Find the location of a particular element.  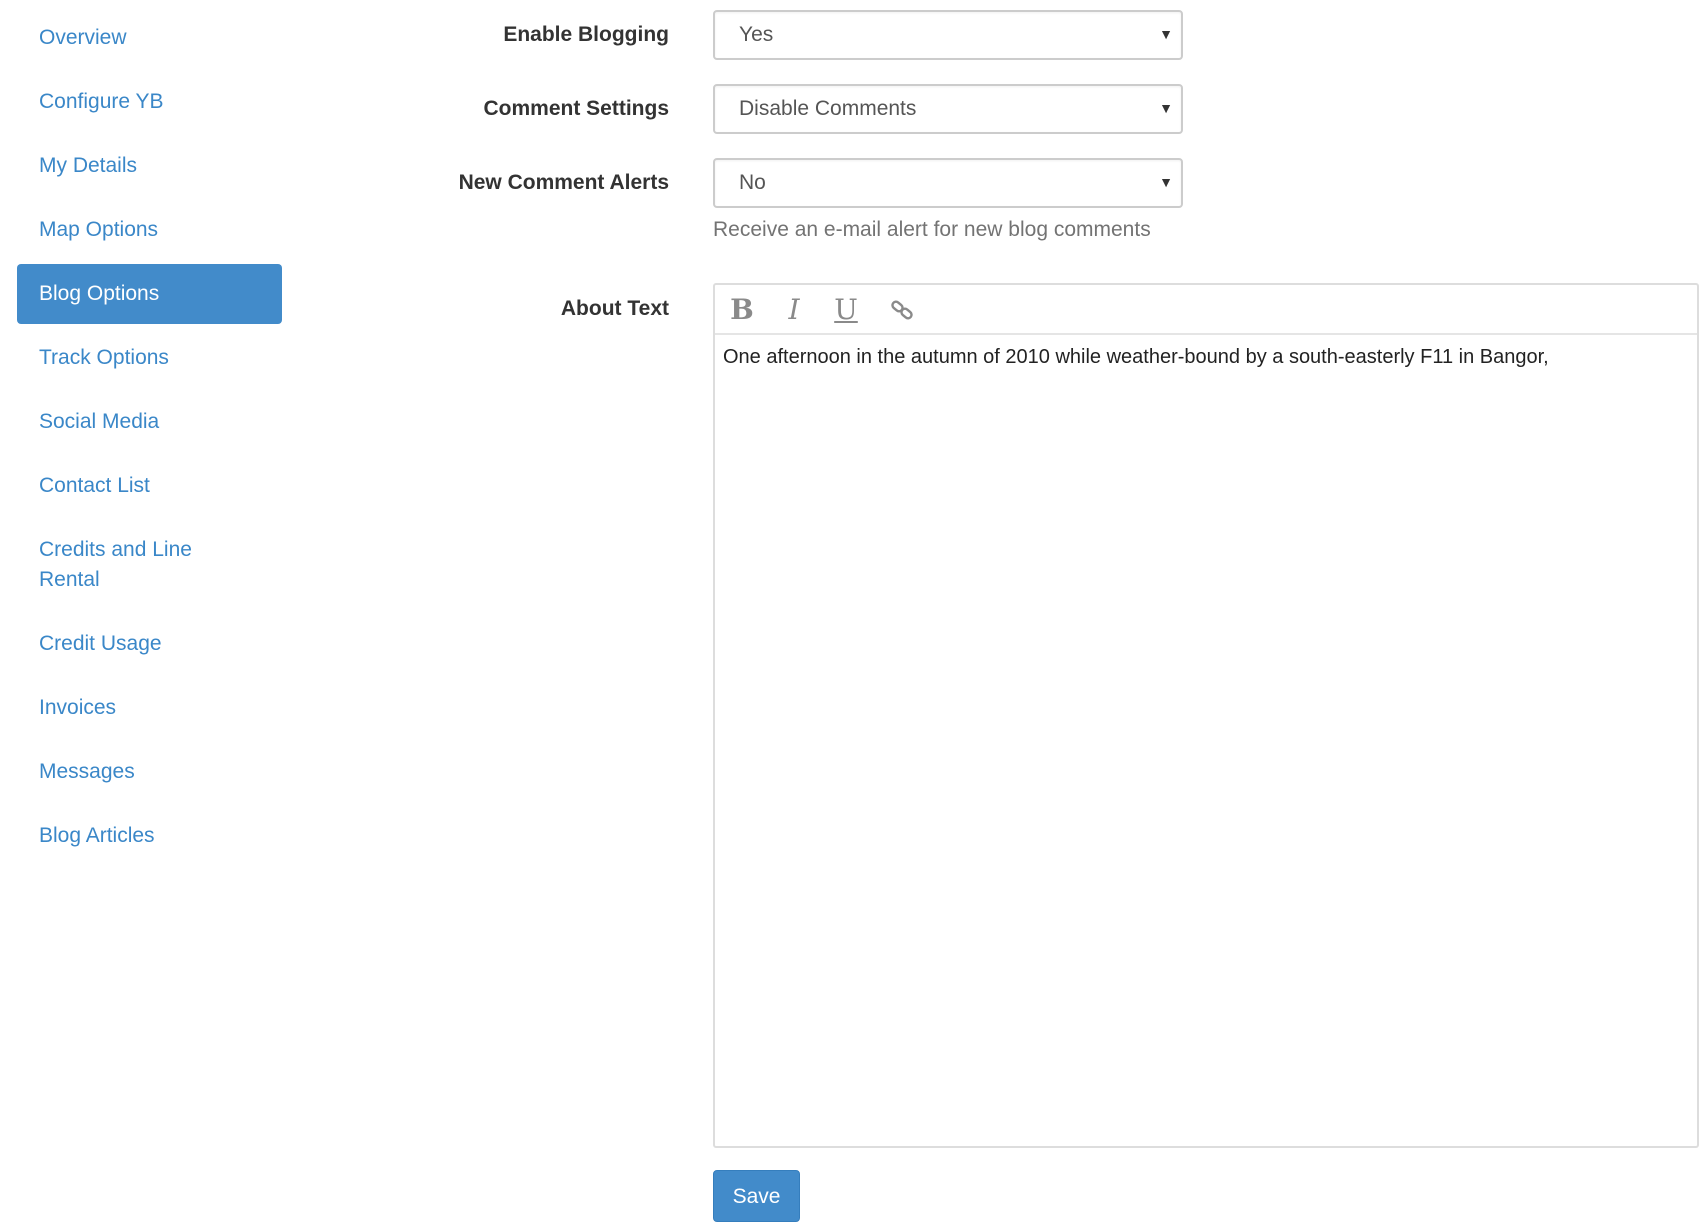

sidebar-item-blog-options: Blog Options is located at coordinates (149, 294).